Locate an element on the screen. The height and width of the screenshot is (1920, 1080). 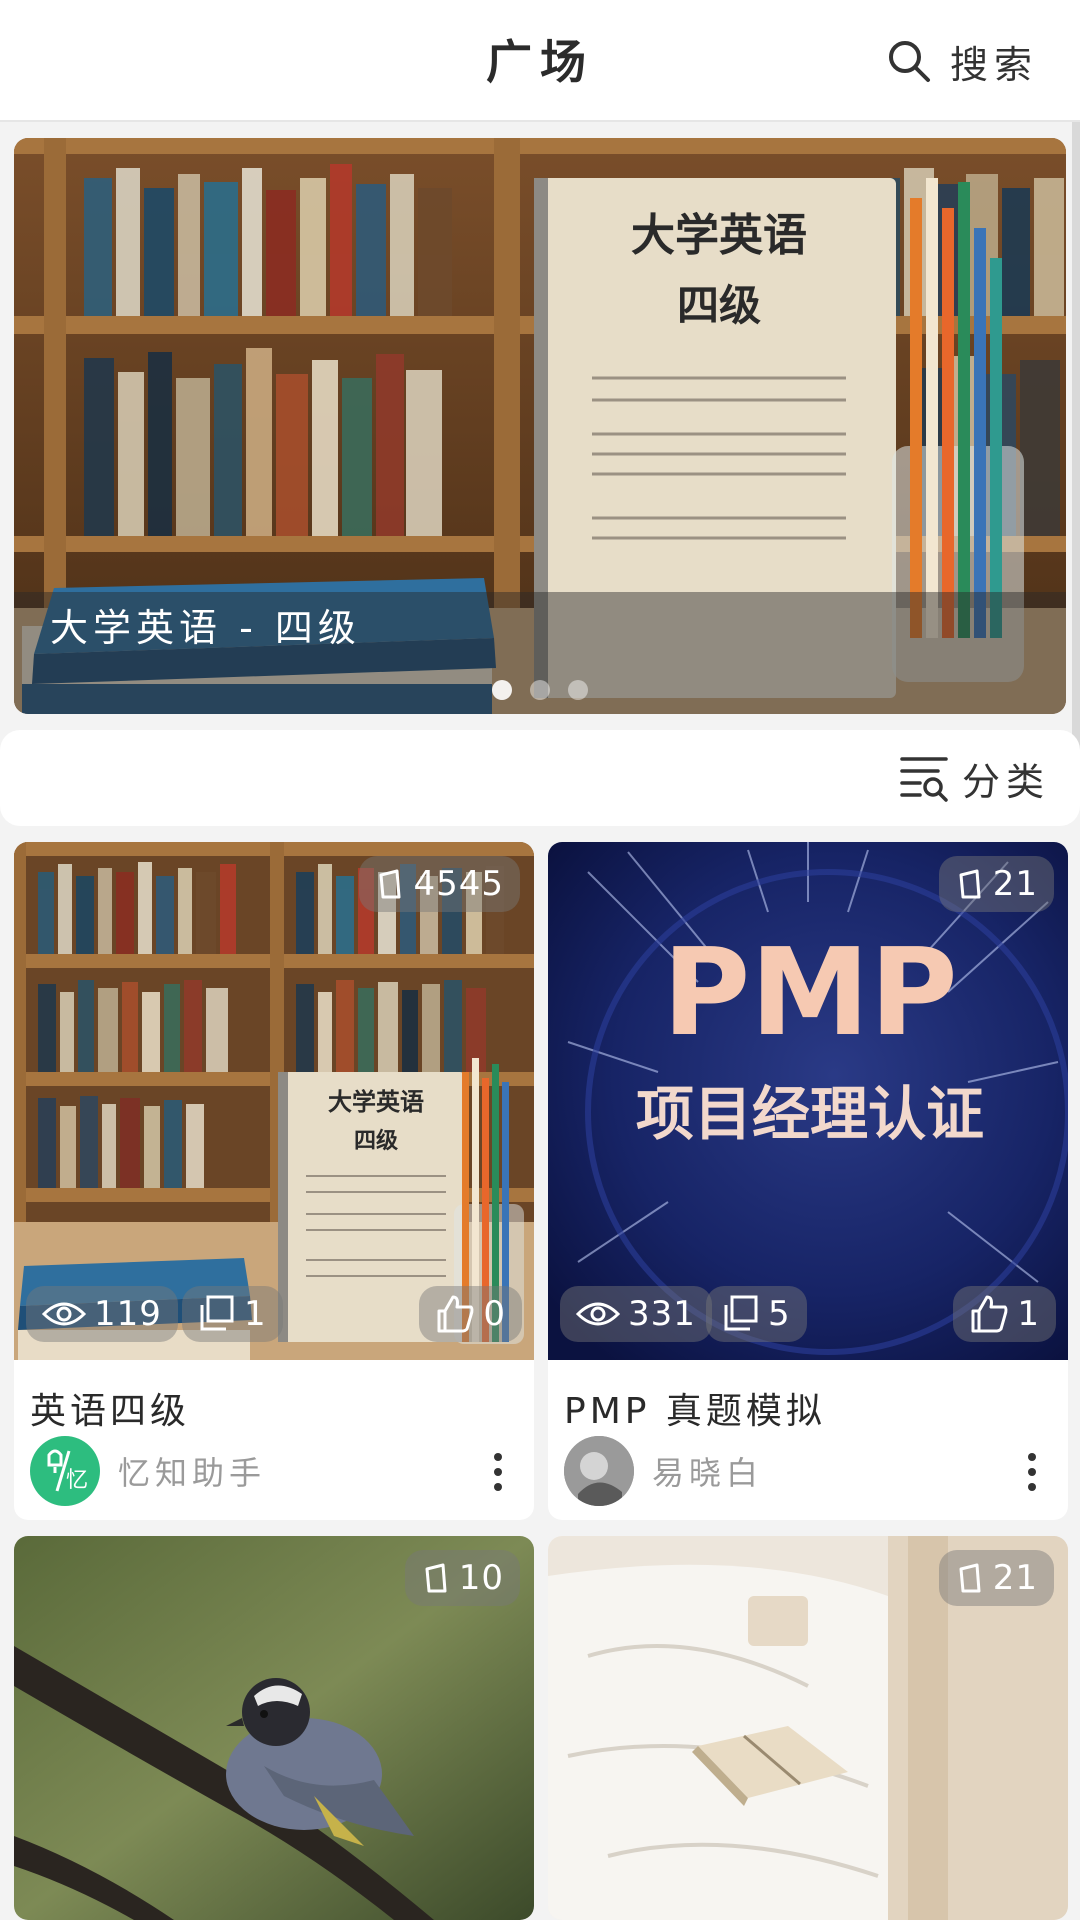
view-count-badge: 331 is located at coordinates (636, 1314).